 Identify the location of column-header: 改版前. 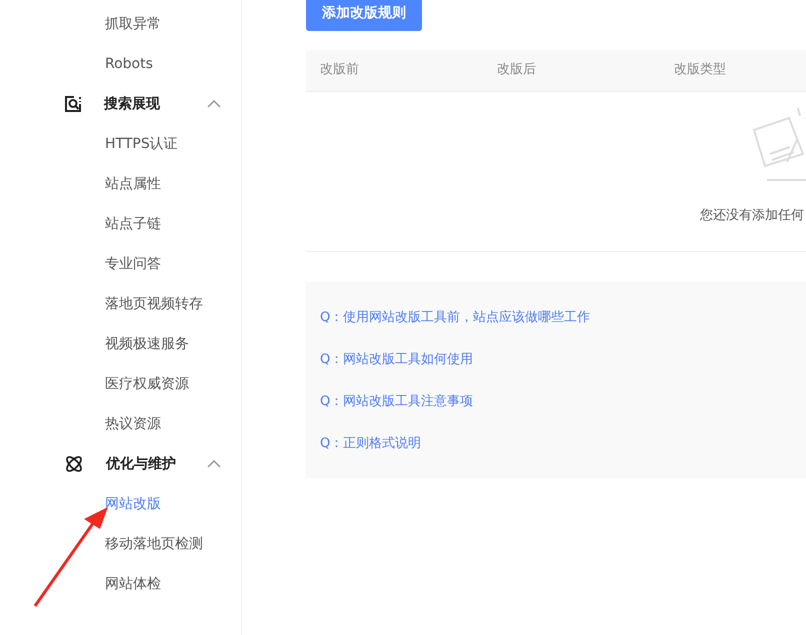
(339, 70).